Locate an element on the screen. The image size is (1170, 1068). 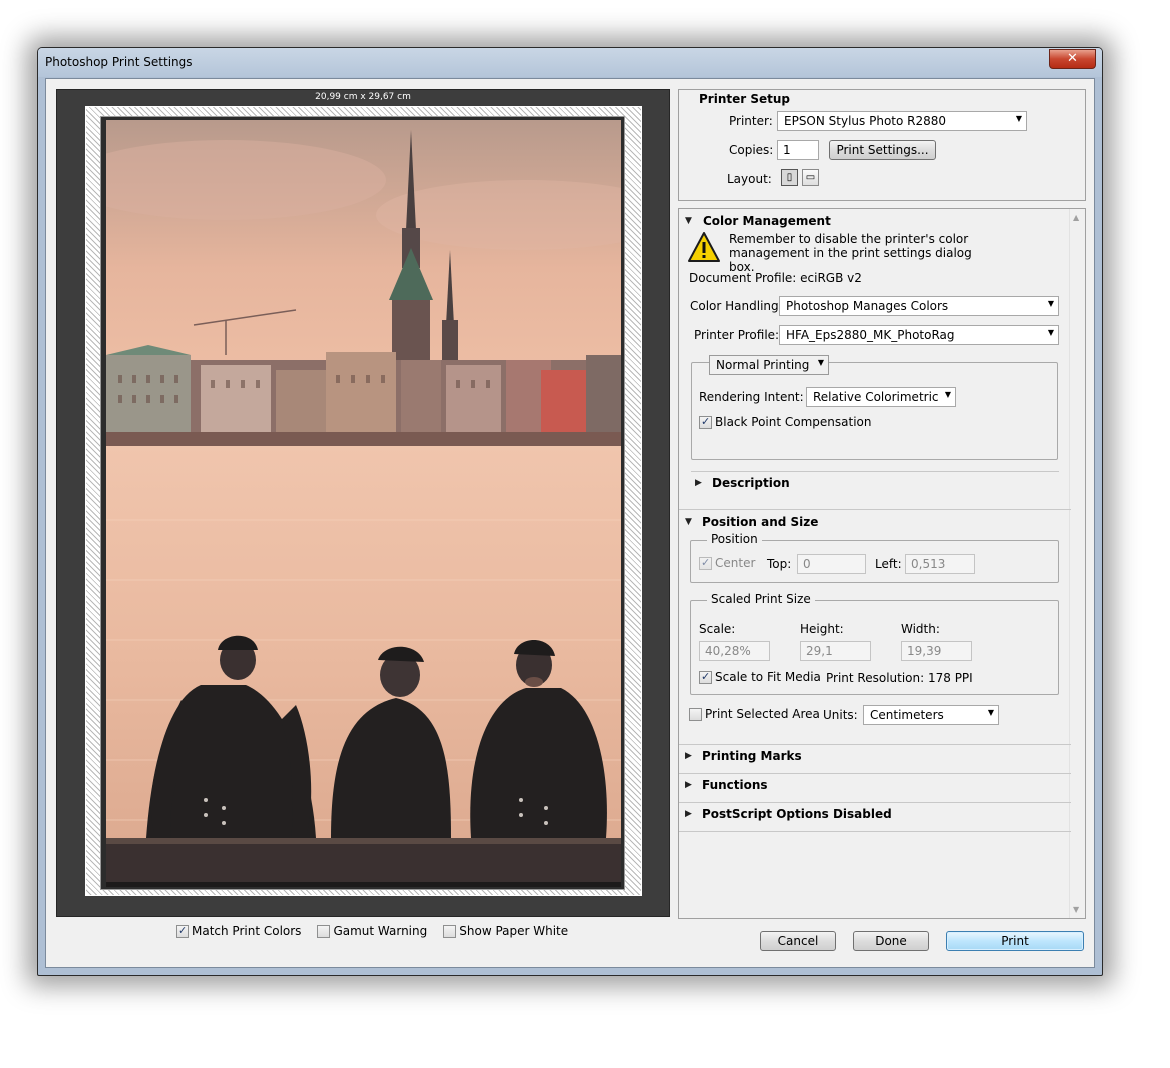
layout-label: Layout: is located at coordinates (749, 179).